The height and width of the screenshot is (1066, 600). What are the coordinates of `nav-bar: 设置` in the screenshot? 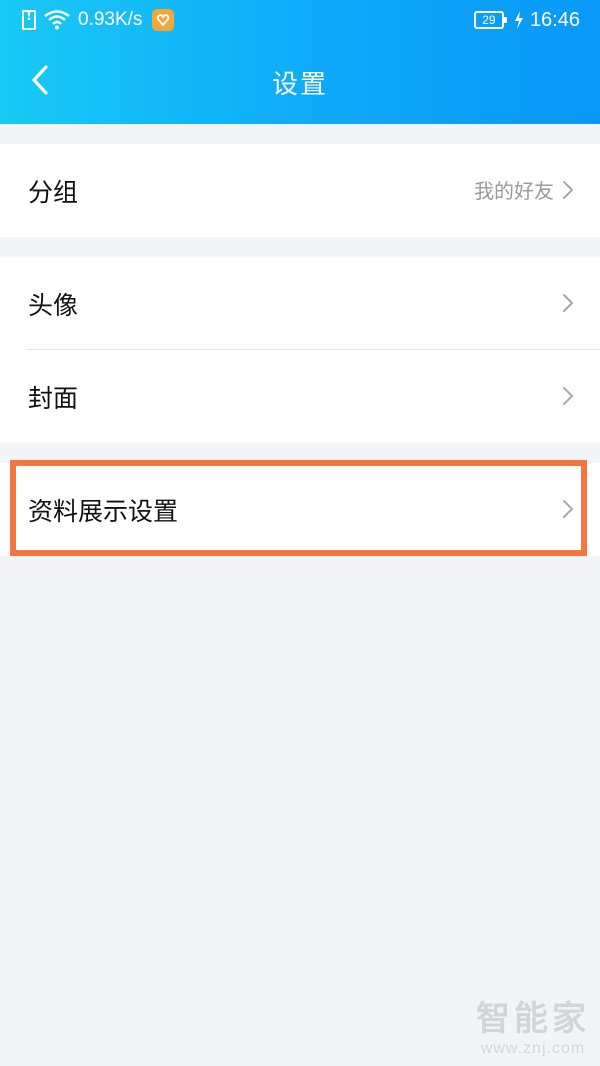 It's located at (300, 82).